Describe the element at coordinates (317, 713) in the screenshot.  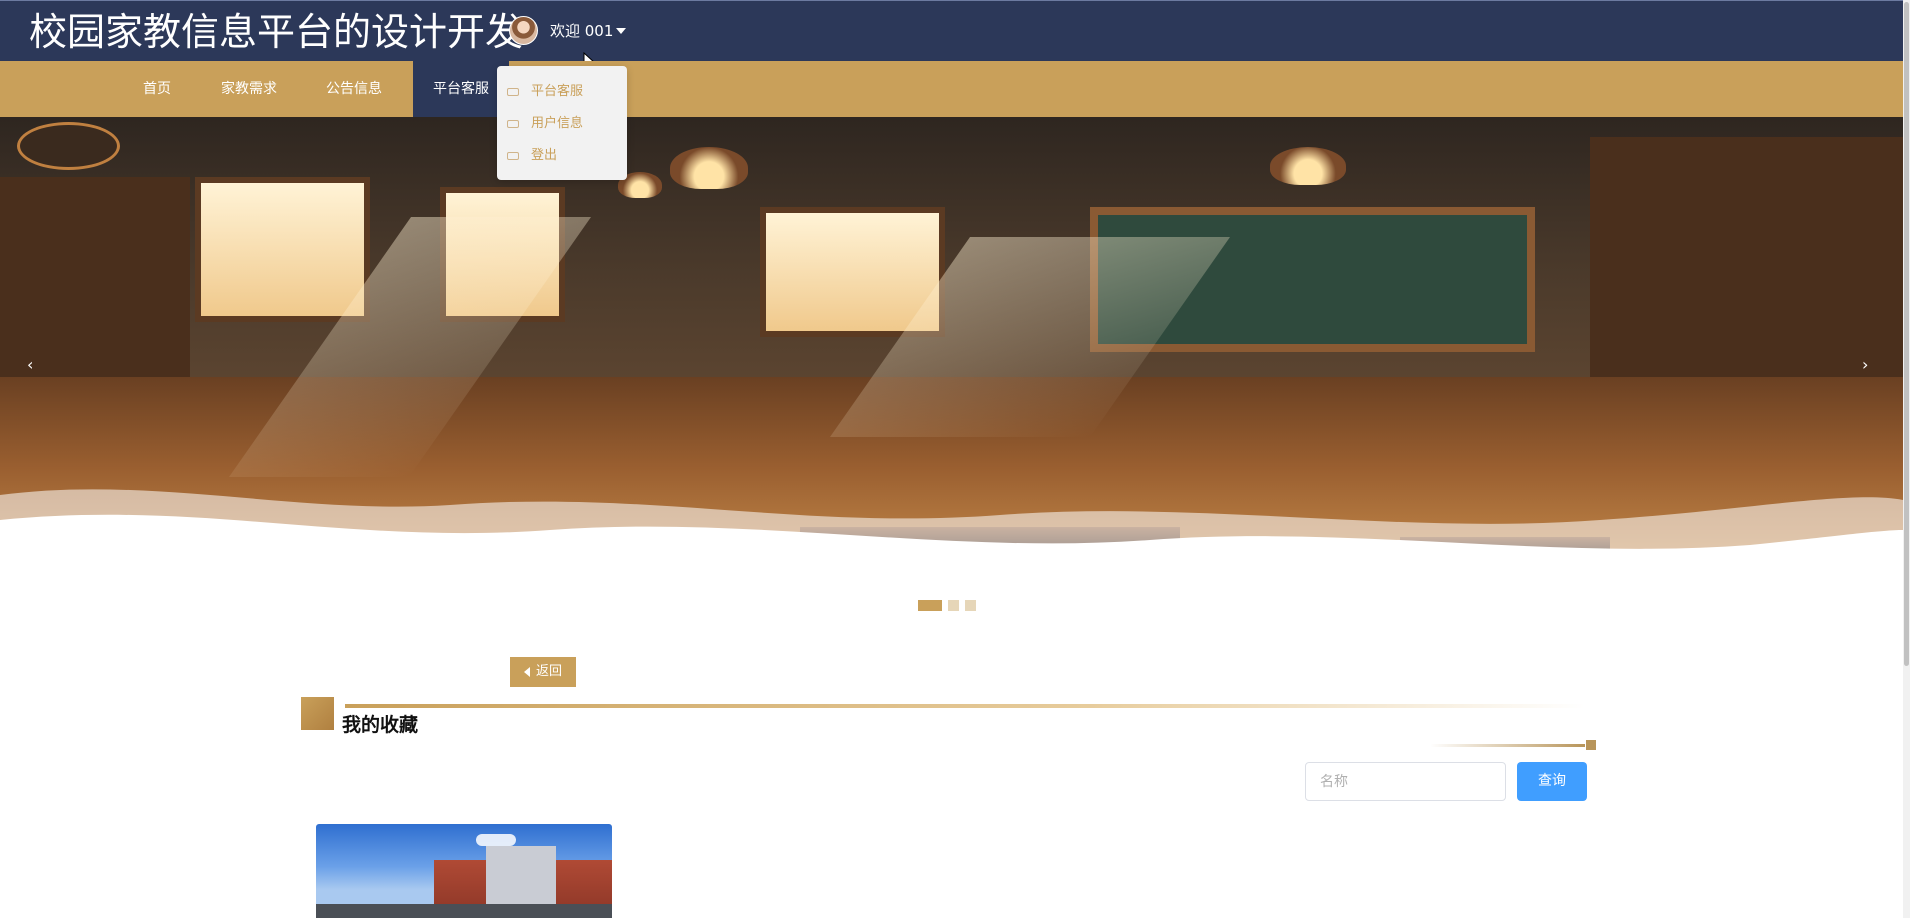
I see `section-marker` at that location.